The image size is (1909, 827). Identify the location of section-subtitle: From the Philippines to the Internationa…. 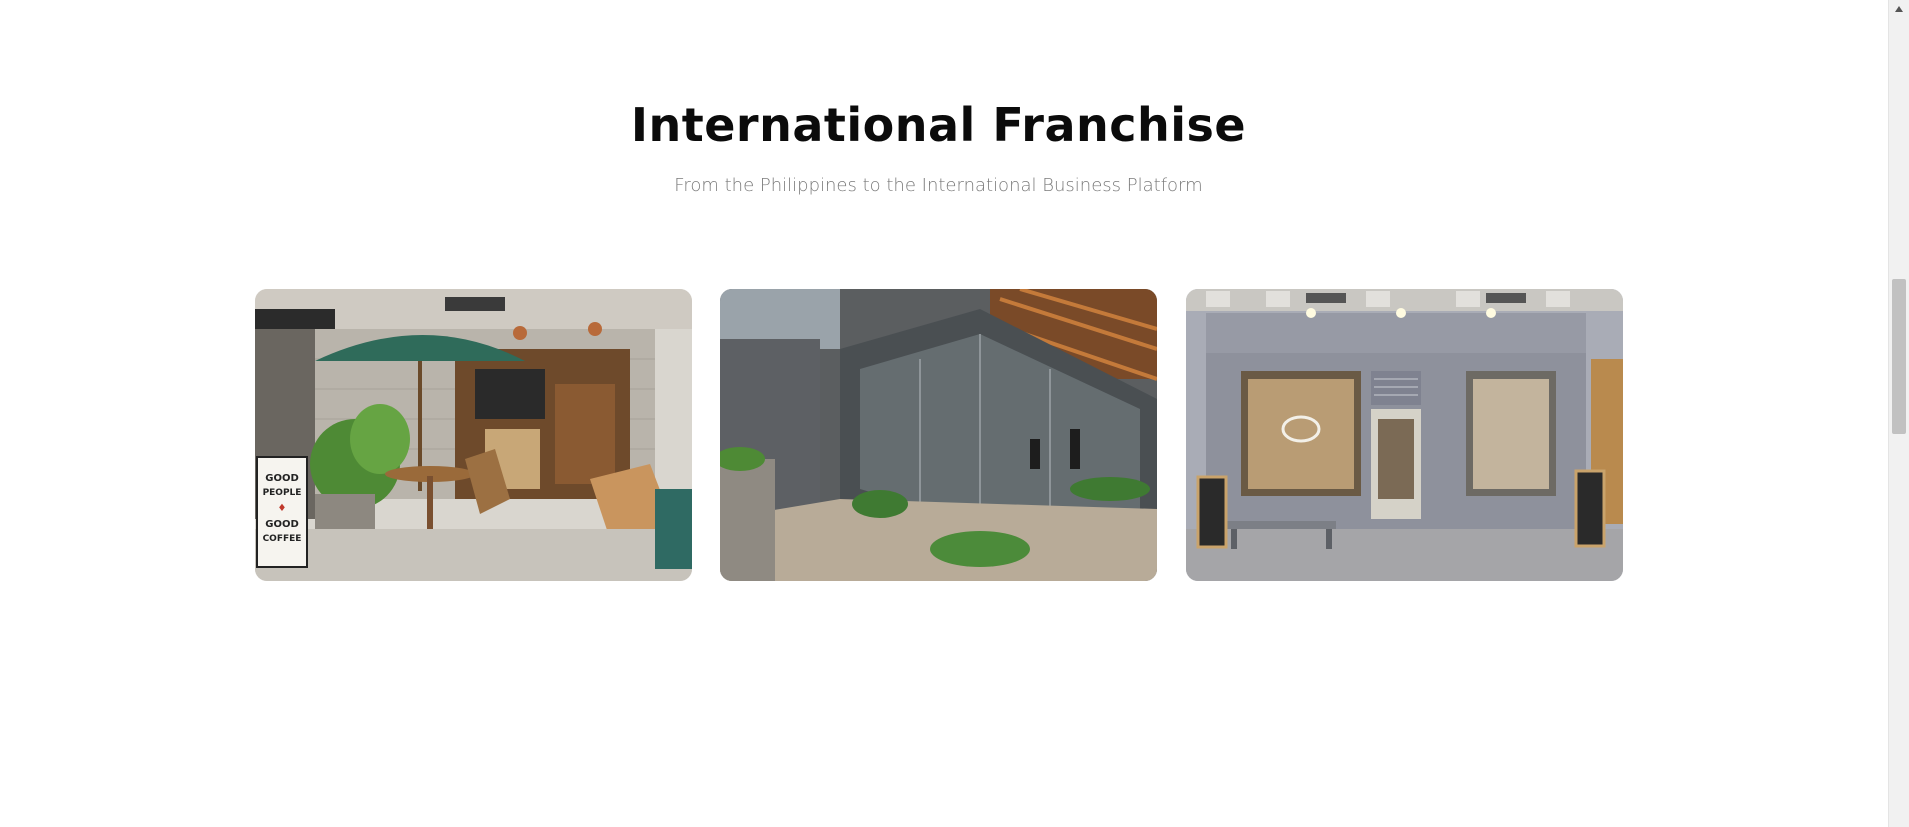
(938, 185).